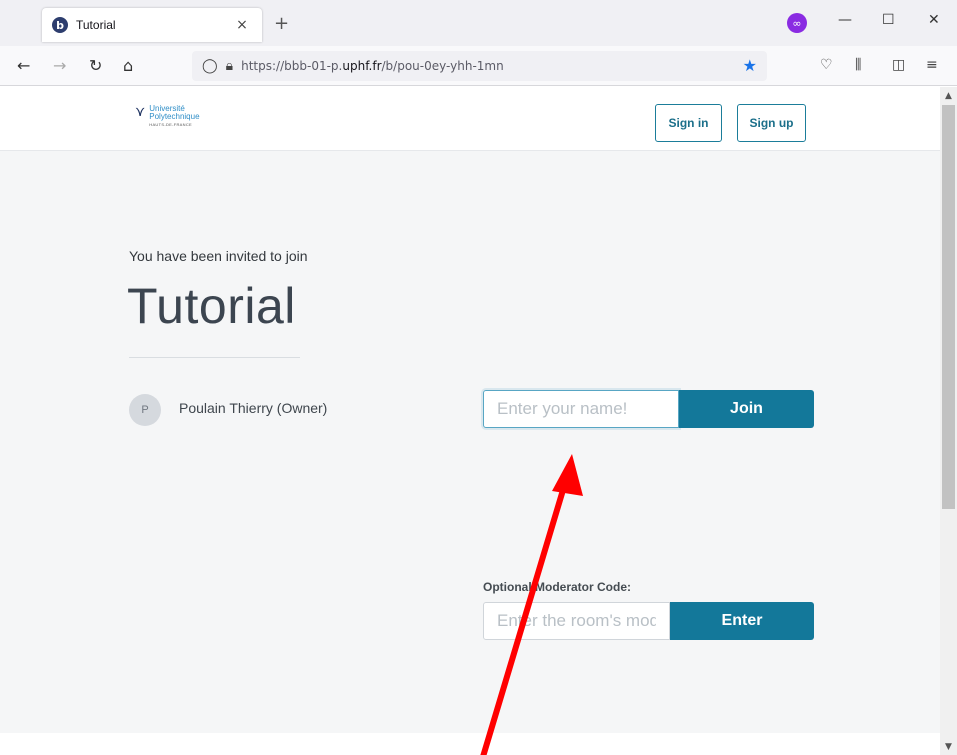  What do you see at coordinates (742, 621) in the screenshot?
I see `enter-button: Enter` at bounding box center [742, 621].